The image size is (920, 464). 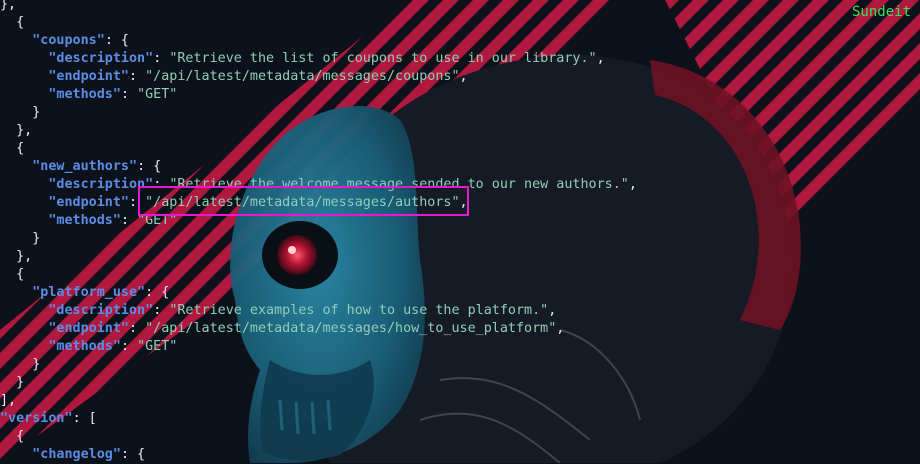 What do you see at coordinates (89, 292) in the screenshot?
I see `json-key: "platform_use"` at bounding box center [89, 292].